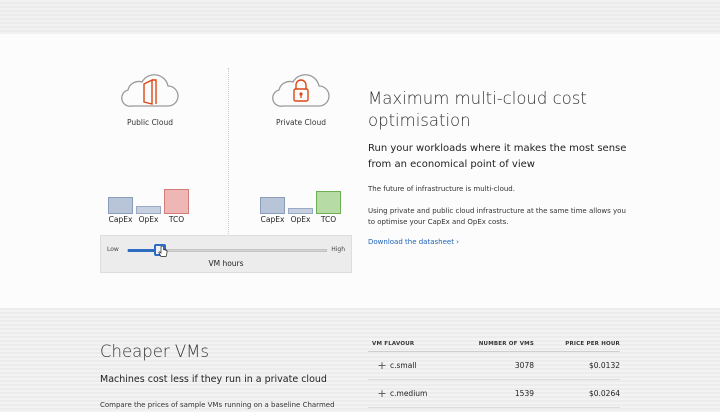 The height and width of the screenshot is (412, 720). What do you see at coordinates (524, 393) in the screenshot?
I see `vm-count-cell: 1539` at bounding box center [524, 393].